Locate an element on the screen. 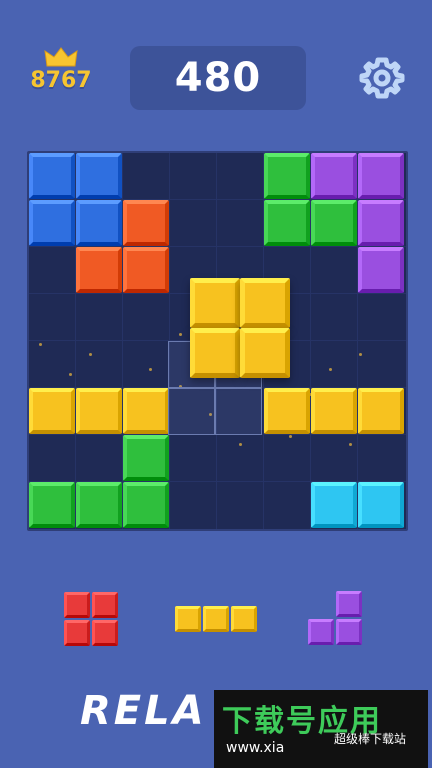  watermark-site: 超级棒下载站 is located at coordinates (370, 739).